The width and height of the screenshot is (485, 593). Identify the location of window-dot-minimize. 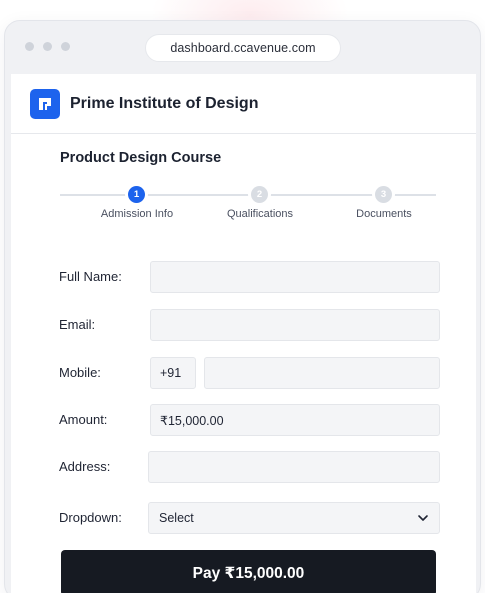
(47, 46).